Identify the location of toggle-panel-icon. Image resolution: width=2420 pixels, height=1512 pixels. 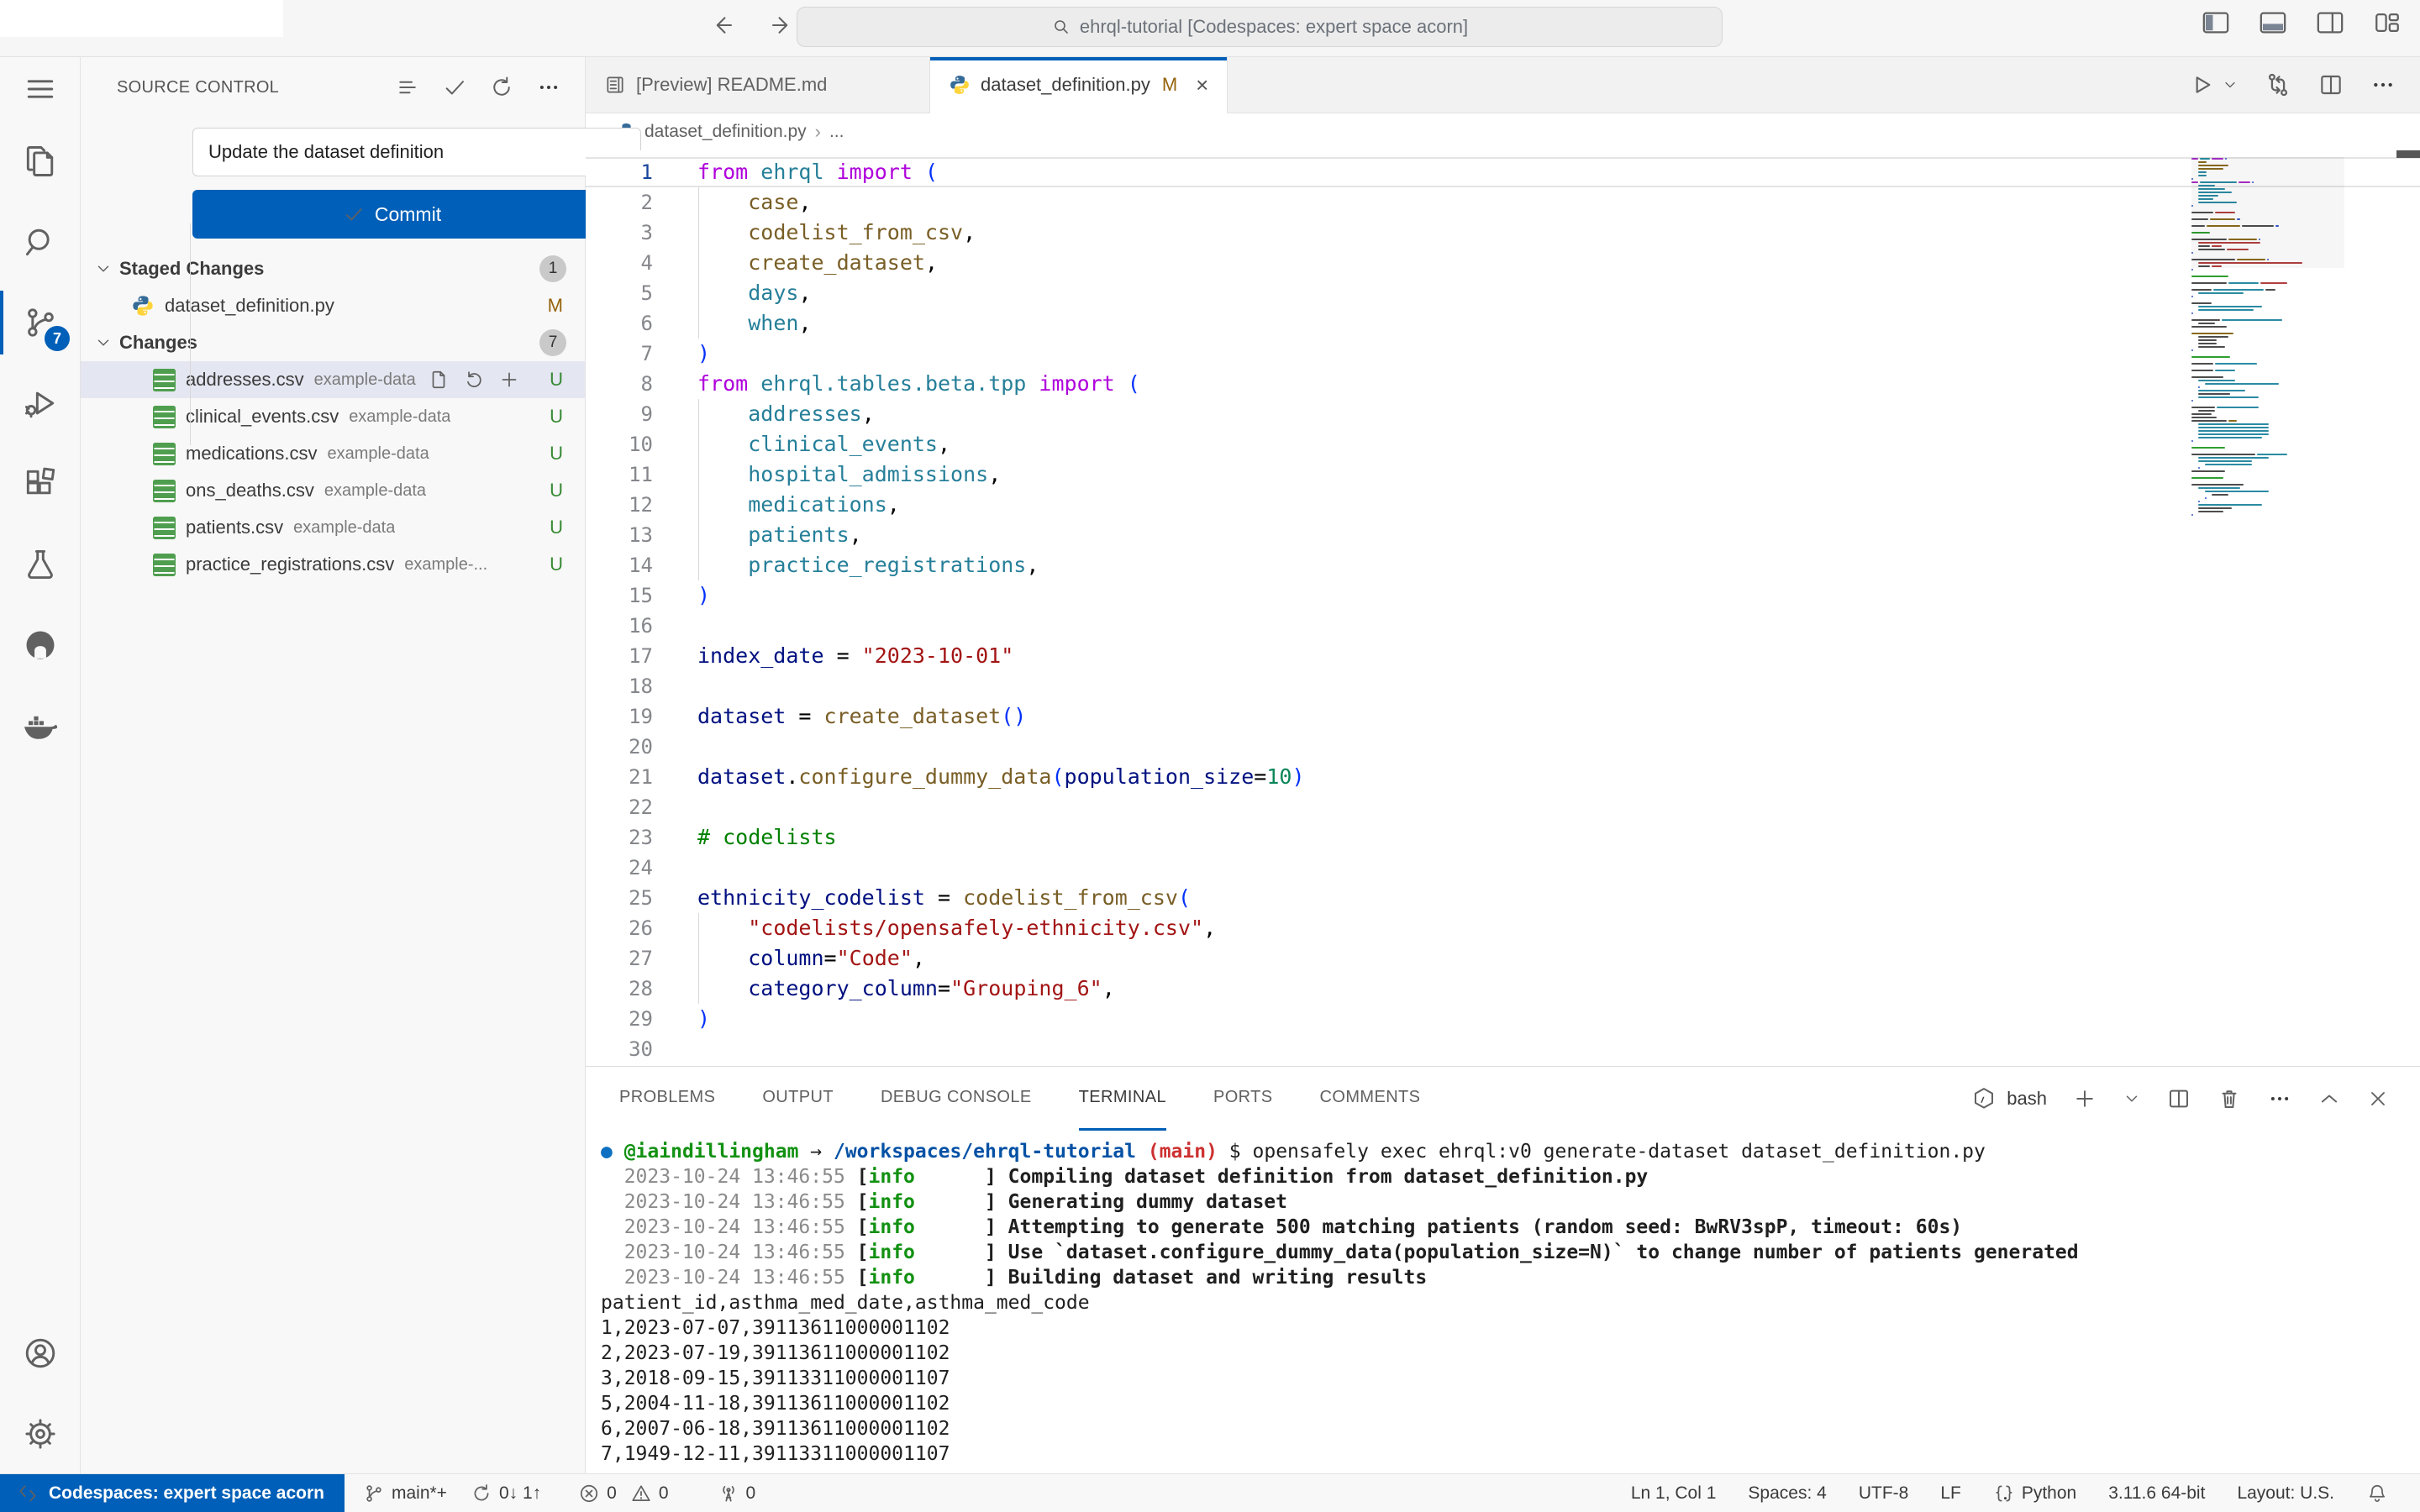
(2273, 22).